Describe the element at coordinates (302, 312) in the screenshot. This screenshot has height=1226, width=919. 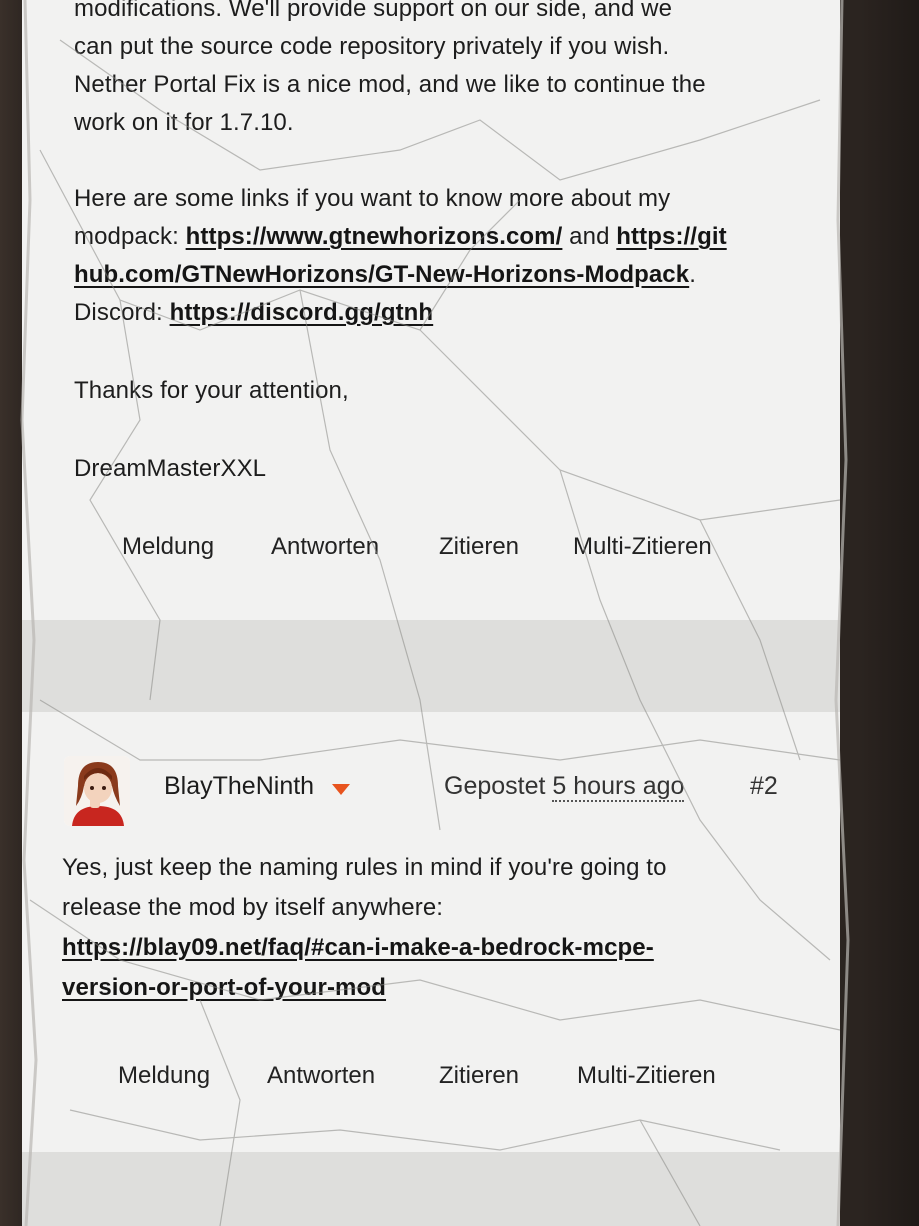
I see `link-discord: https://discord.gg/gtnh` at that location.